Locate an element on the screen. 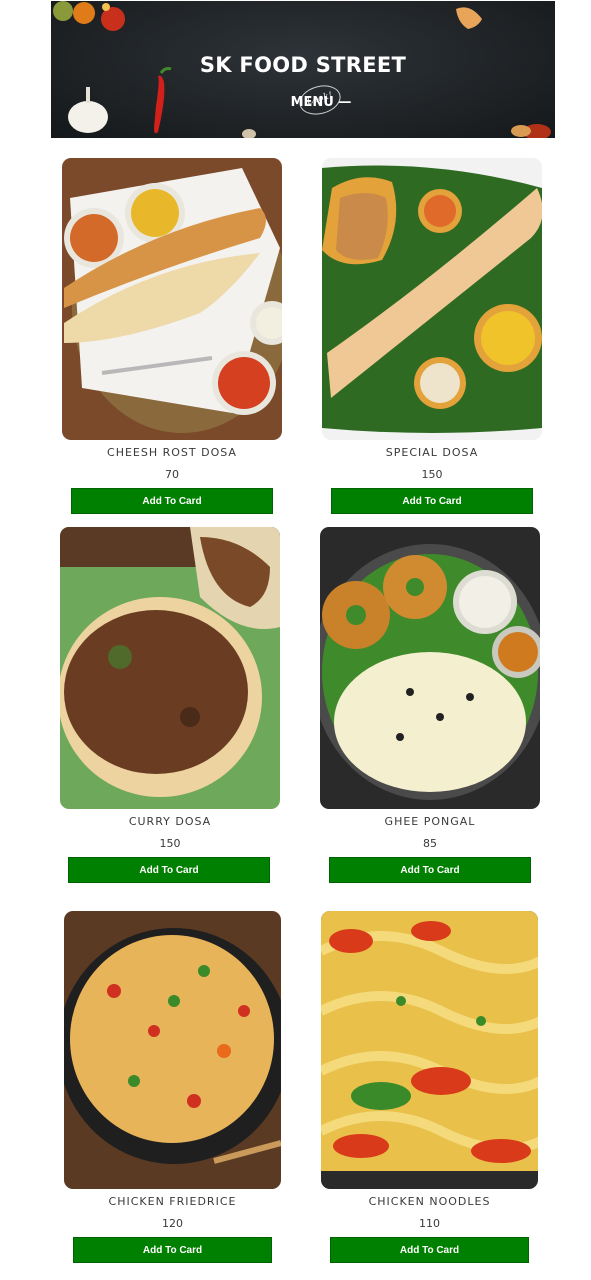 This screenshot has width=591, height=1280. cheese-roast-dosa-photo is located at coordinates (172, 299).